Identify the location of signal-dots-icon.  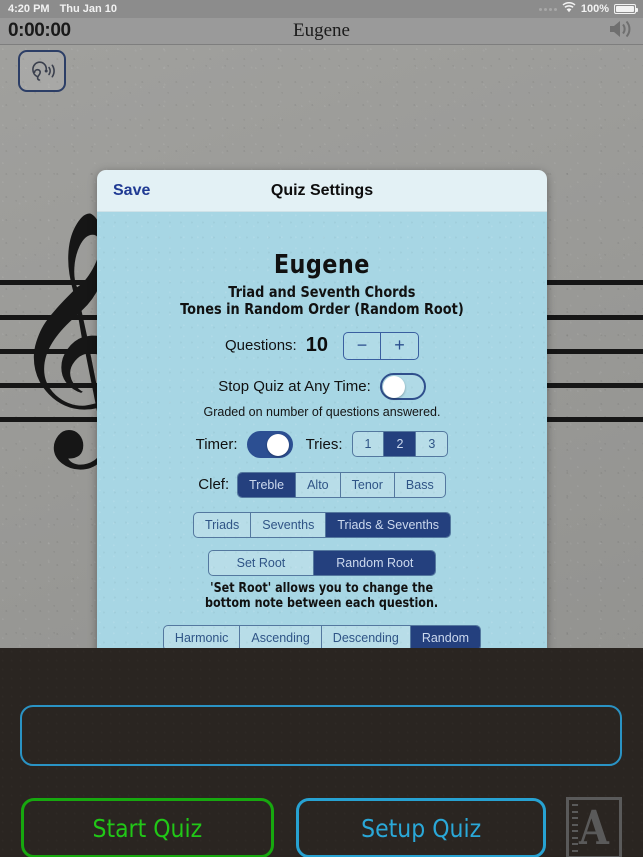
(547, 9).